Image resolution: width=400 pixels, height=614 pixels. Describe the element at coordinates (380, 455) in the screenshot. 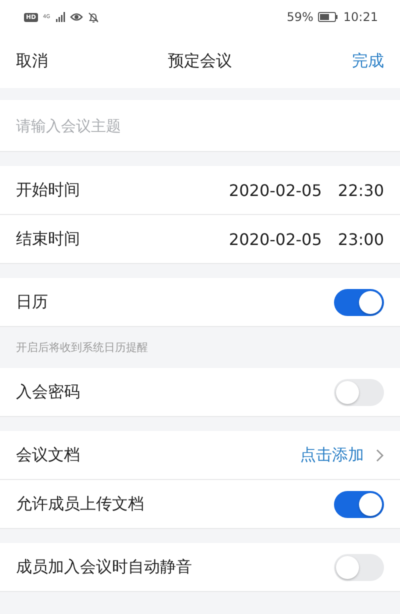

I see `chevron-right-icon` at that location.